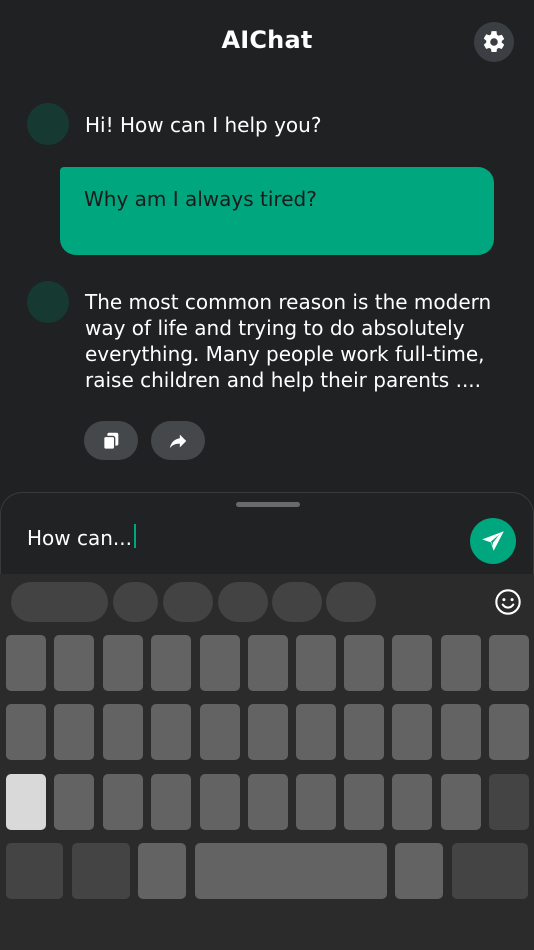 The width and height of the screenshot is (534, 950). I want to click on copy-icon, so click(110, 441).